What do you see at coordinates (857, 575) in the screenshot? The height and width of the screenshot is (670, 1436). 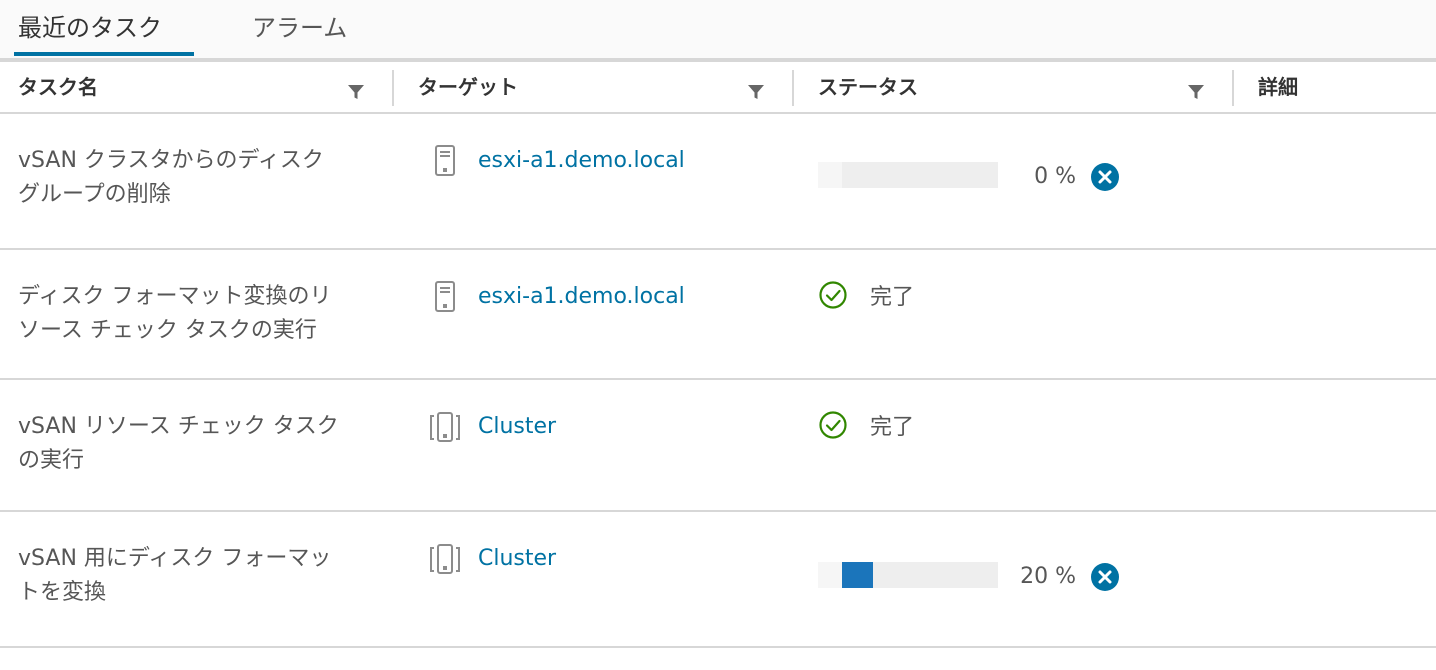 I see `progress-fill` at bounding box center [857, 575].